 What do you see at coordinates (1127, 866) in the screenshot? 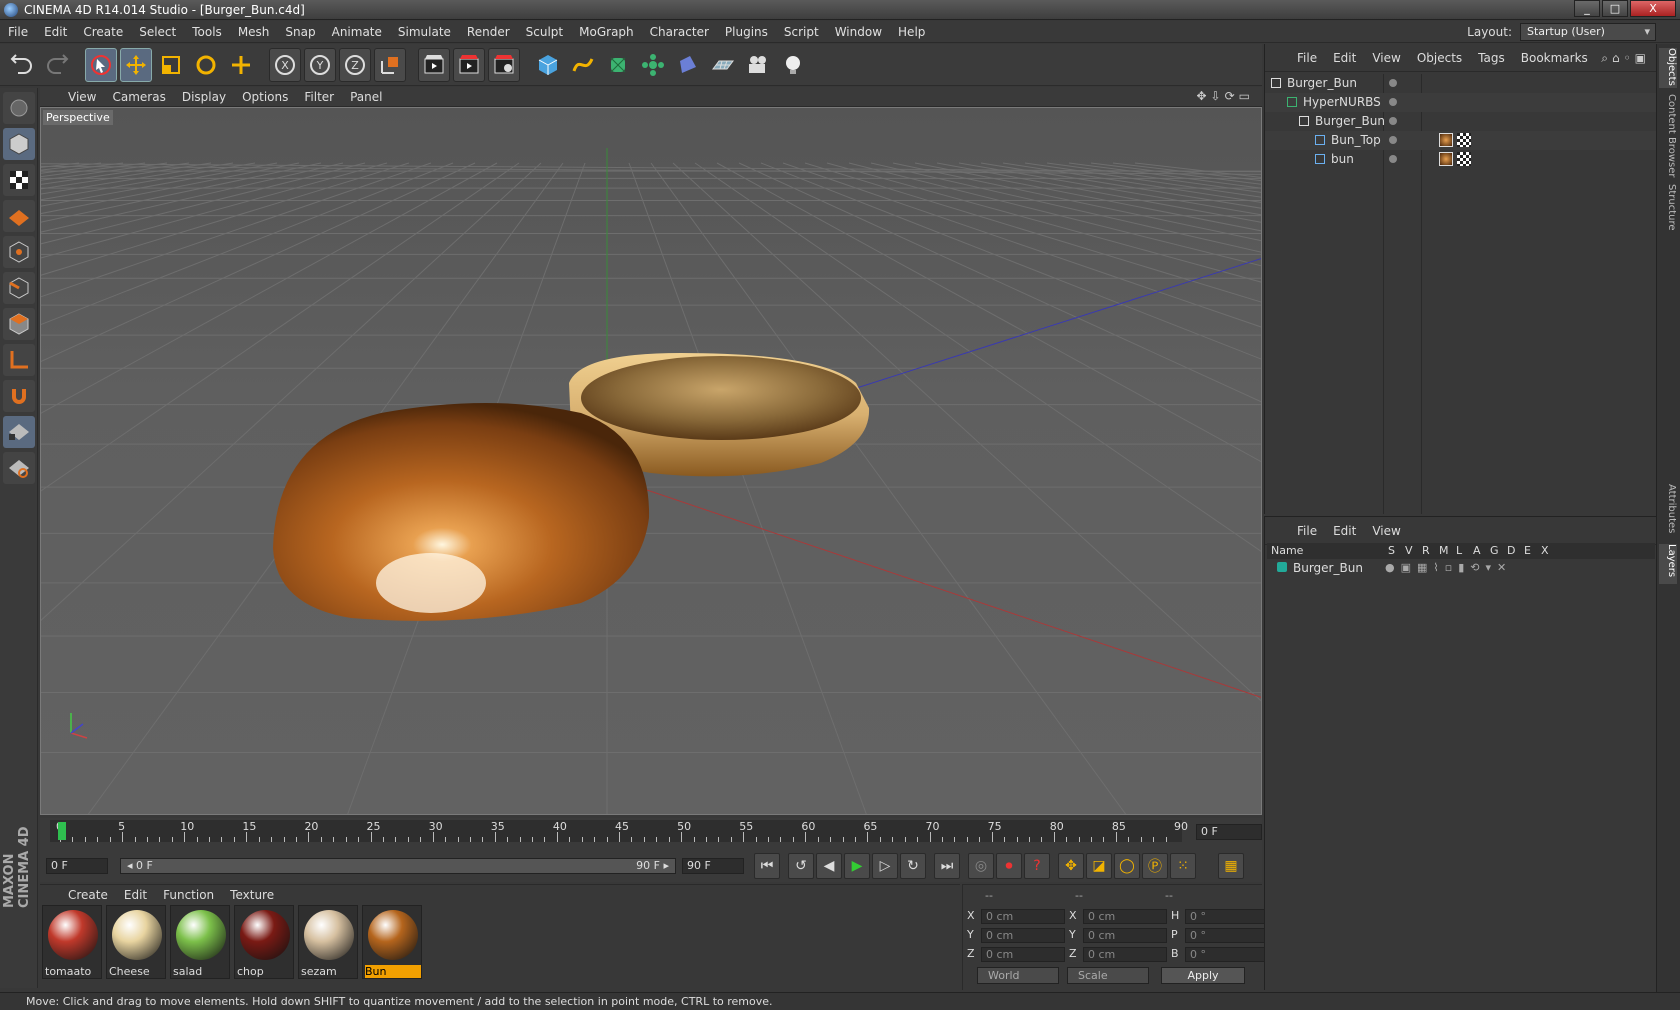
I see `key-rotation-button: ◯` at bounding box center [1127, 866].